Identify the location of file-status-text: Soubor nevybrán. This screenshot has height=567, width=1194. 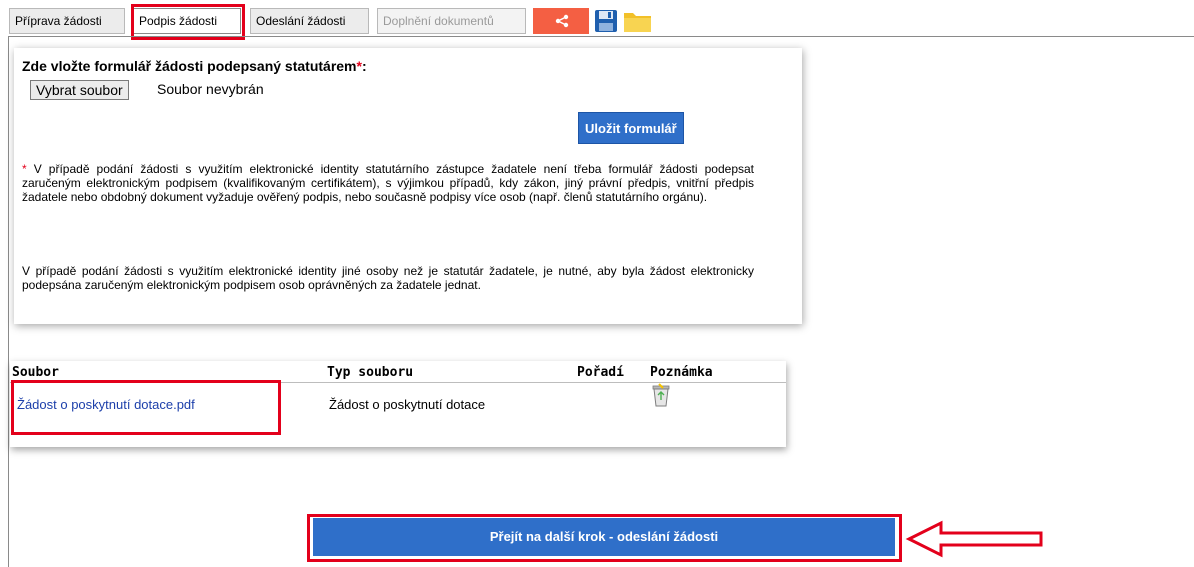
(210, 89).